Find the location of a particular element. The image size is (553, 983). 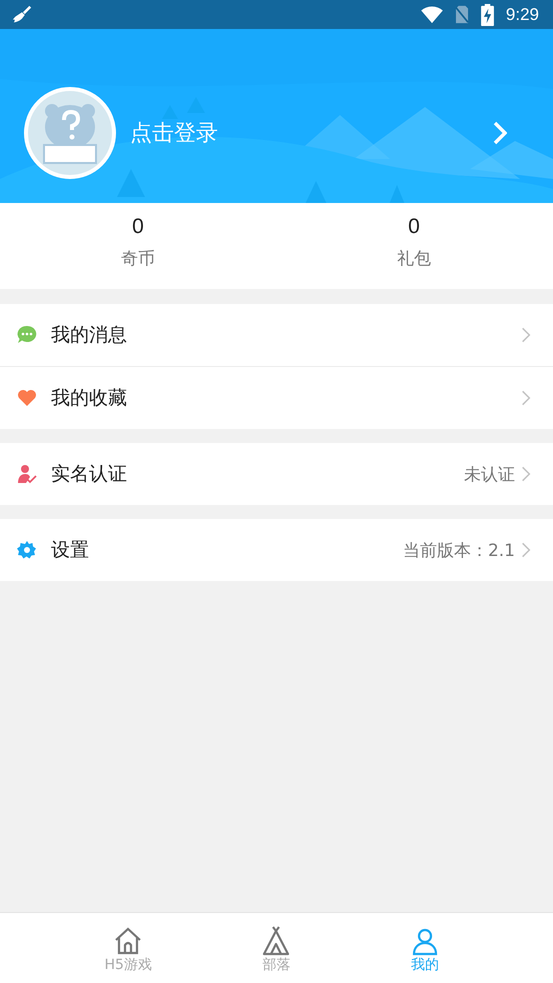

no-sim-icon is located at coordinates (461, 14).